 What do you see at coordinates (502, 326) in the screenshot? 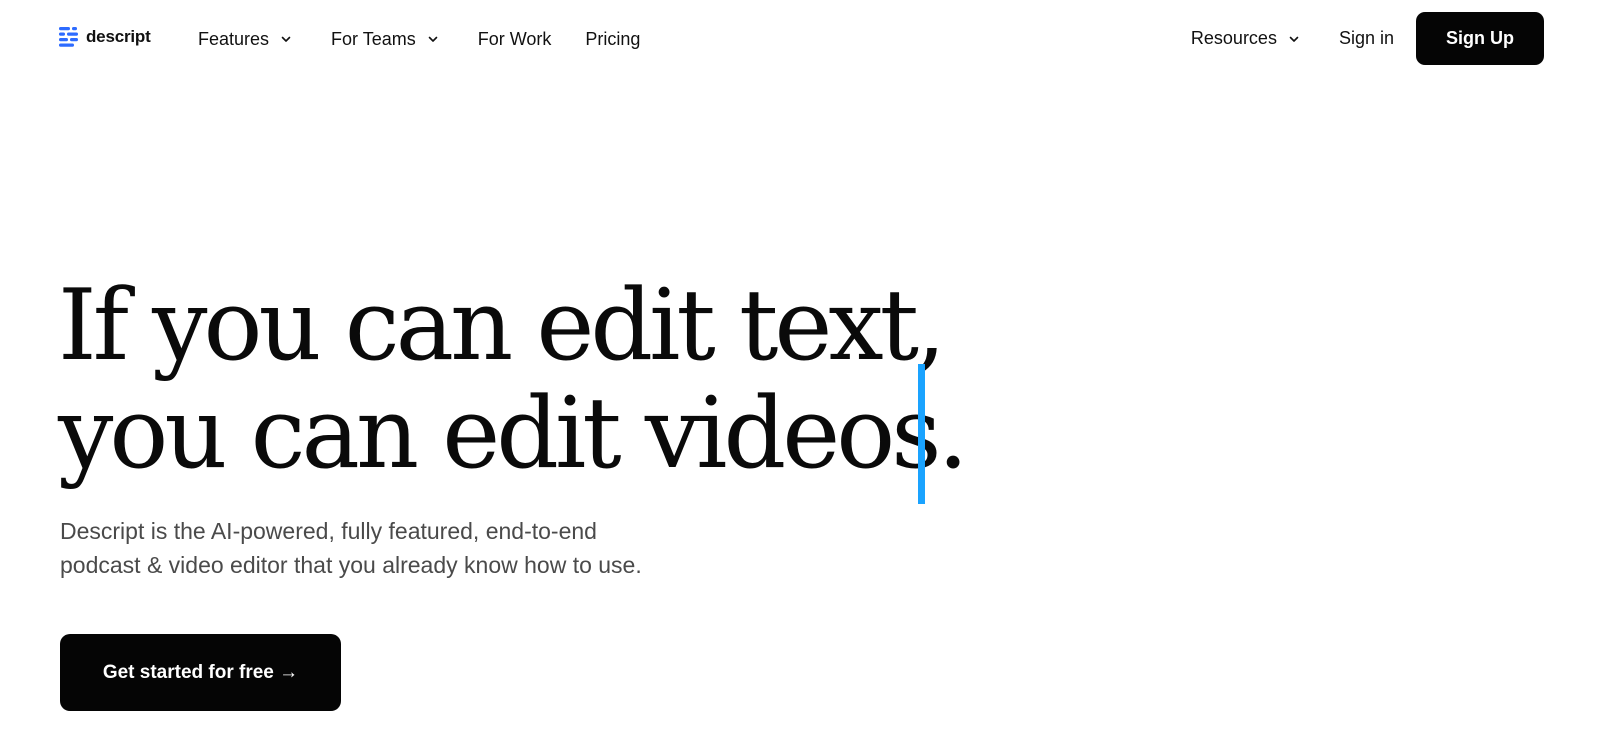
I see `hero-title-line-1: If you can edit text,` at bounding box center [502, 326].